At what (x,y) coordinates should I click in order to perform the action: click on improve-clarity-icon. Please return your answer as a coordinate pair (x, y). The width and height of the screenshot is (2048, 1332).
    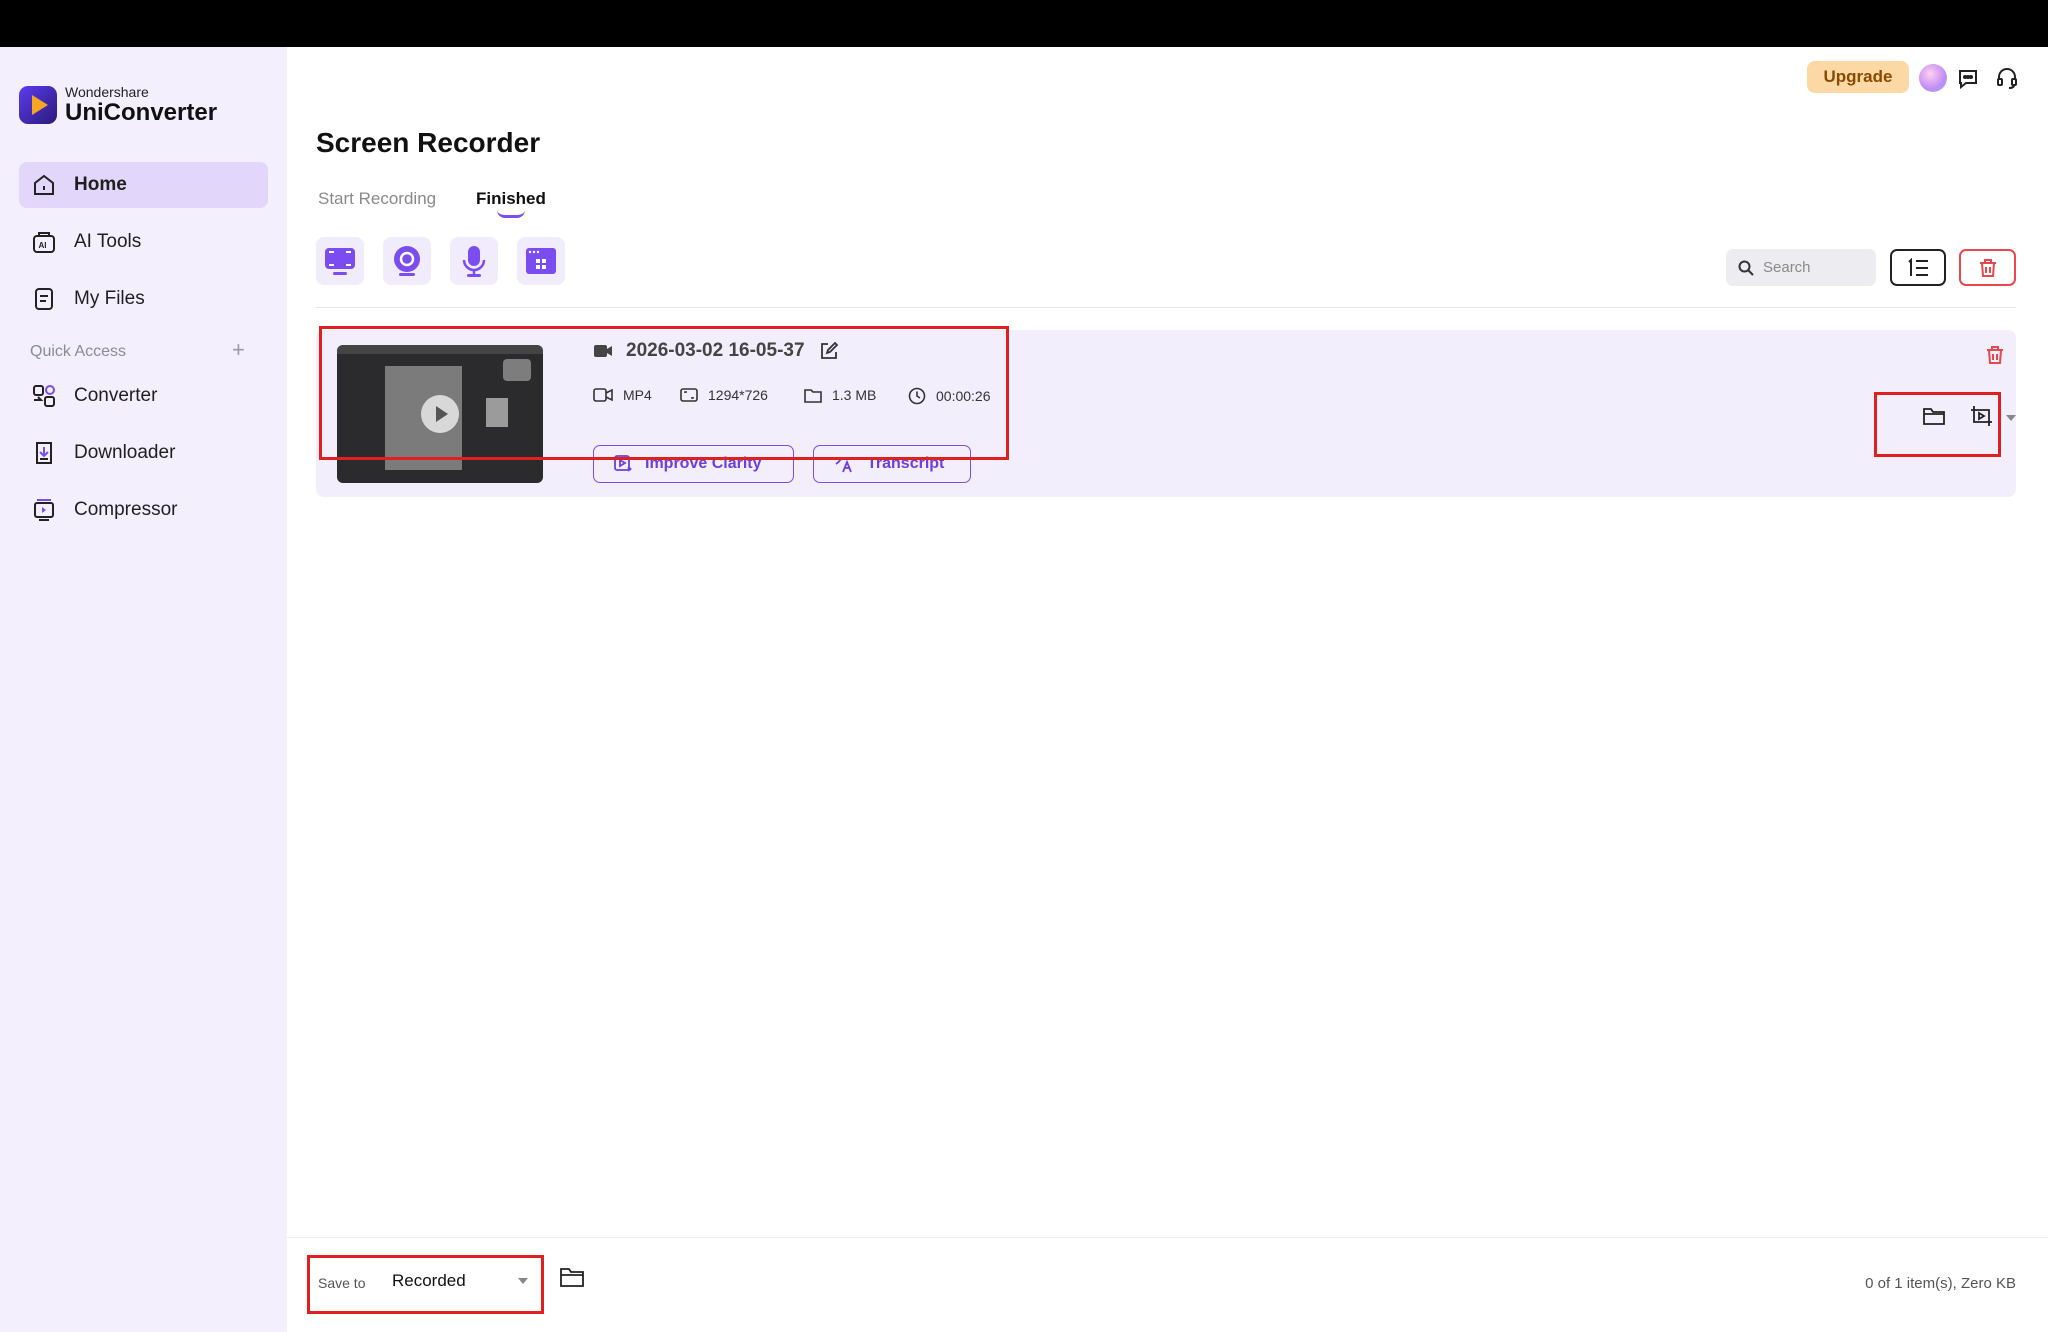
    Looking at the image, I should click on (623, 463).